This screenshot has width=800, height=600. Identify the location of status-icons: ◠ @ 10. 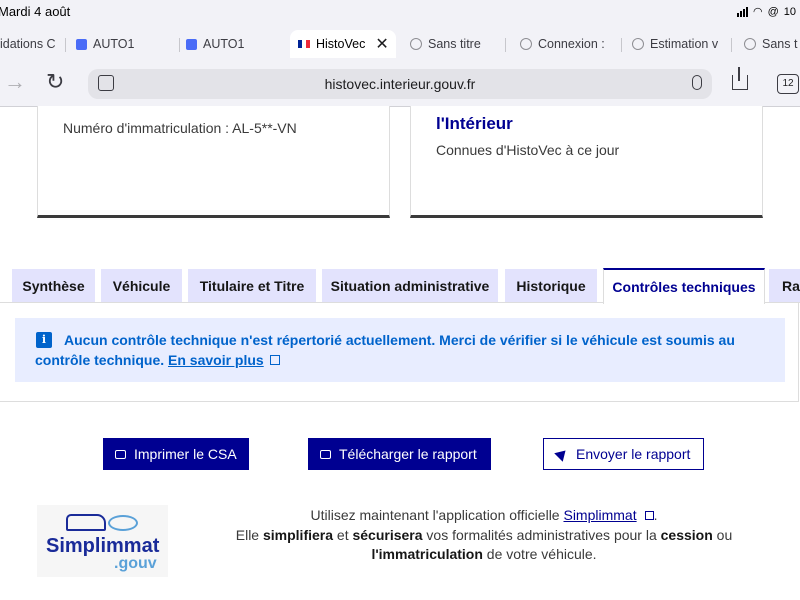
(766, 11).